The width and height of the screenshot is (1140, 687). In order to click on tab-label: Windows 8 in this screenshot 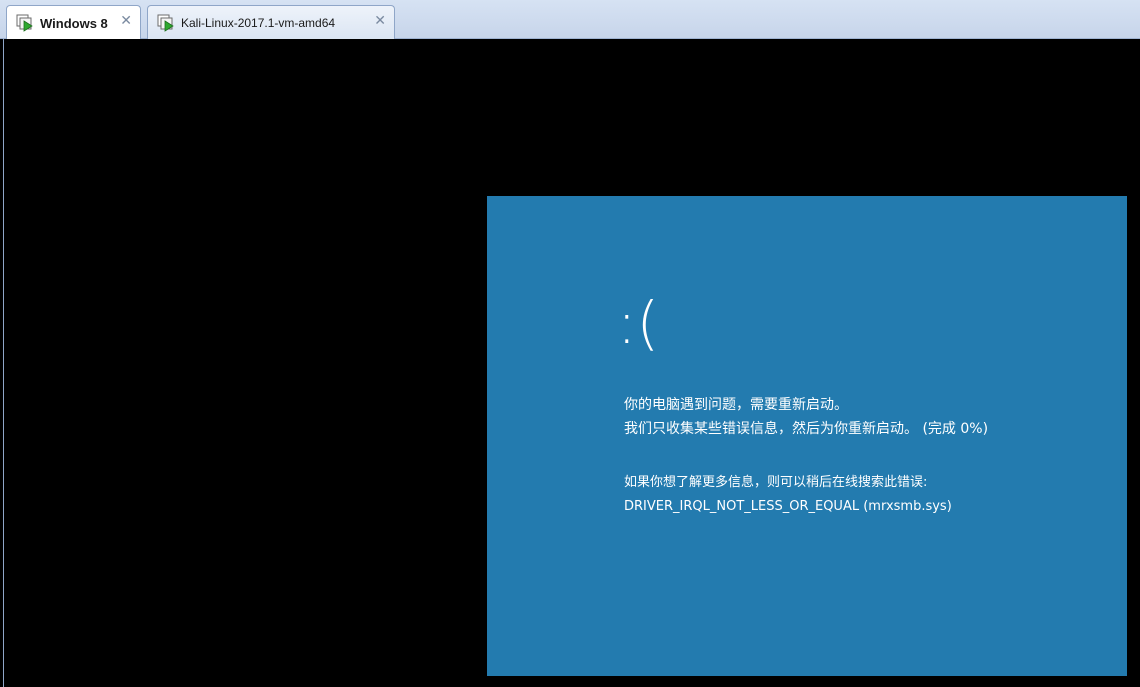, I will do `click(74, 23)`.